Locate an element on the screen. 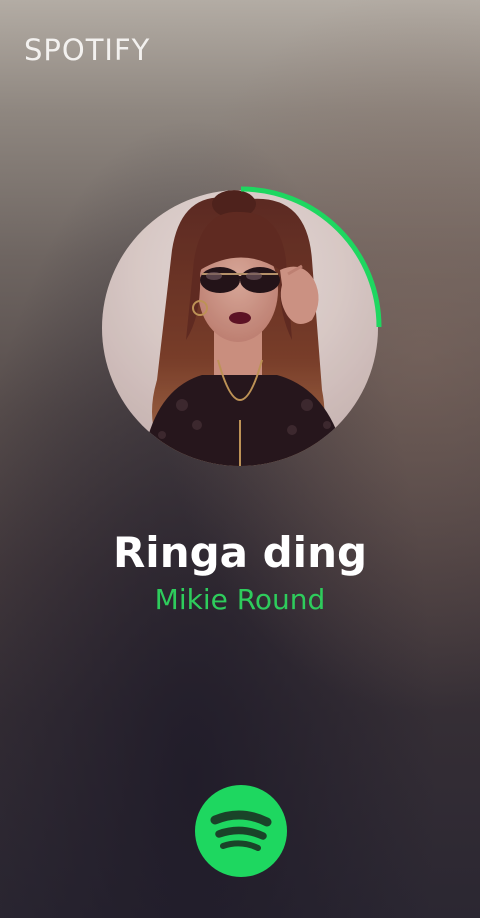 The height and width of the screenshot is (918, 480). track-title: Ringa ding is located at coordinates (240, 552).